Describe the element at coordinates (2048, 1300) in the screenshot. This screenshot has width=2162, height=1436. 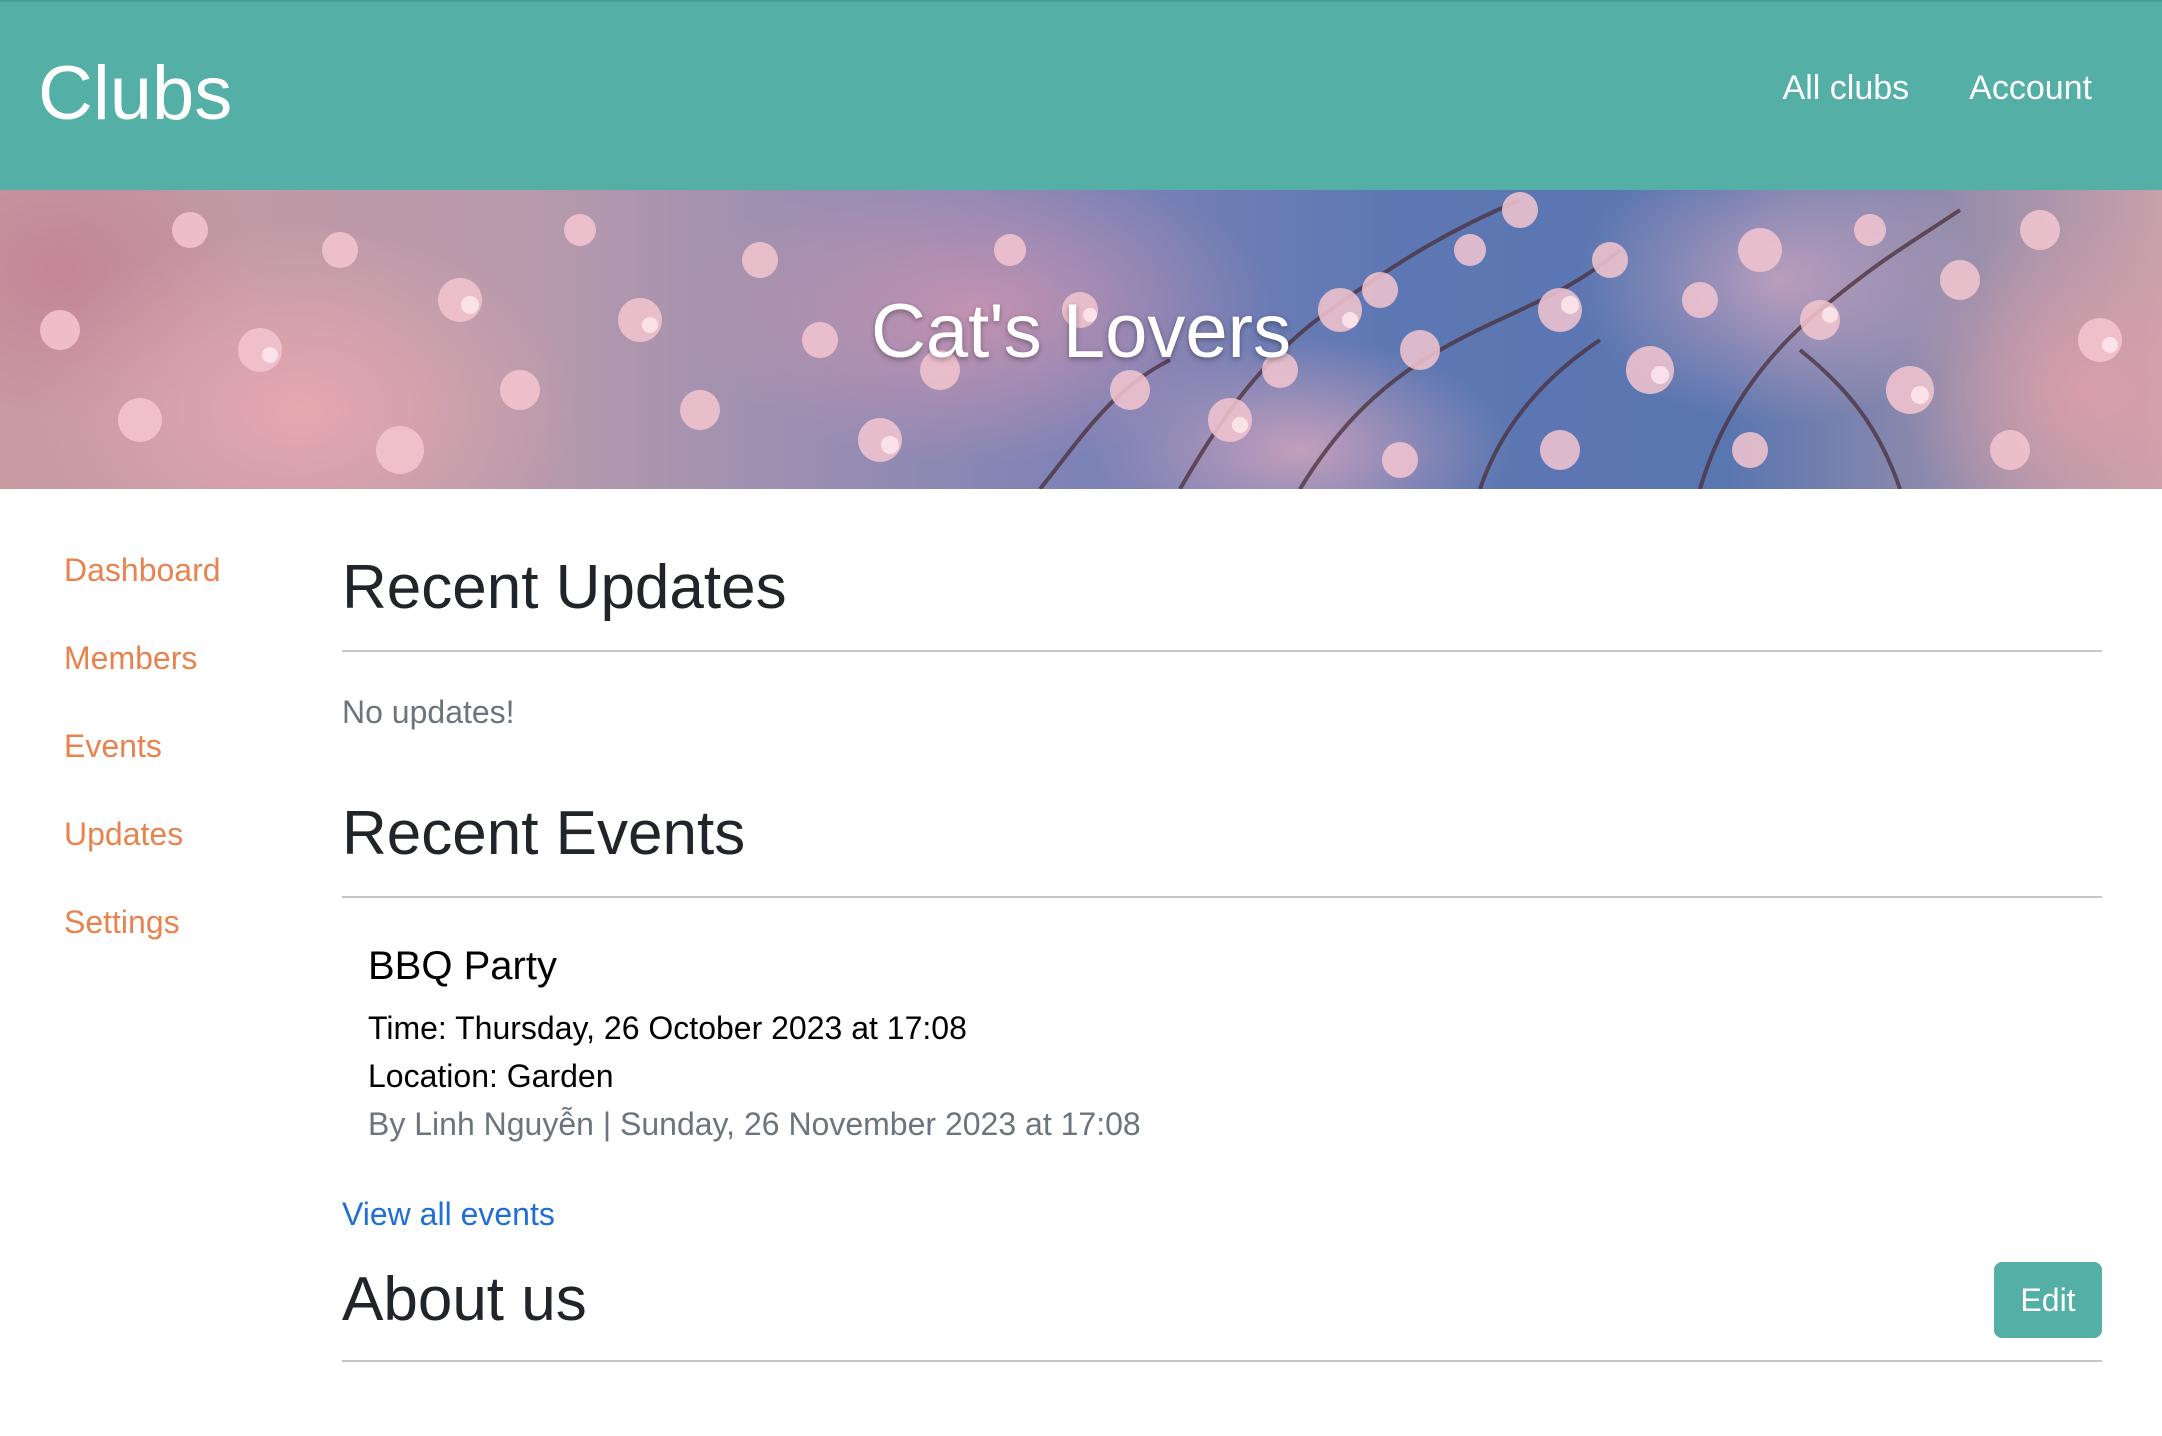
I see `edit-about-button: Edit` at that location.